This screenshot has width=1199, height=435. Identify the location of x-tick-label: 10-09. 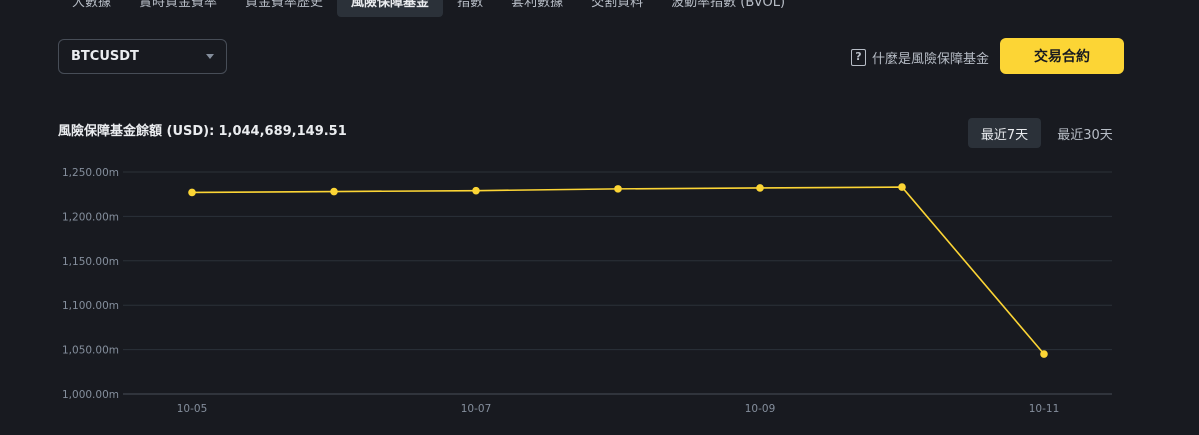
(760, 409).